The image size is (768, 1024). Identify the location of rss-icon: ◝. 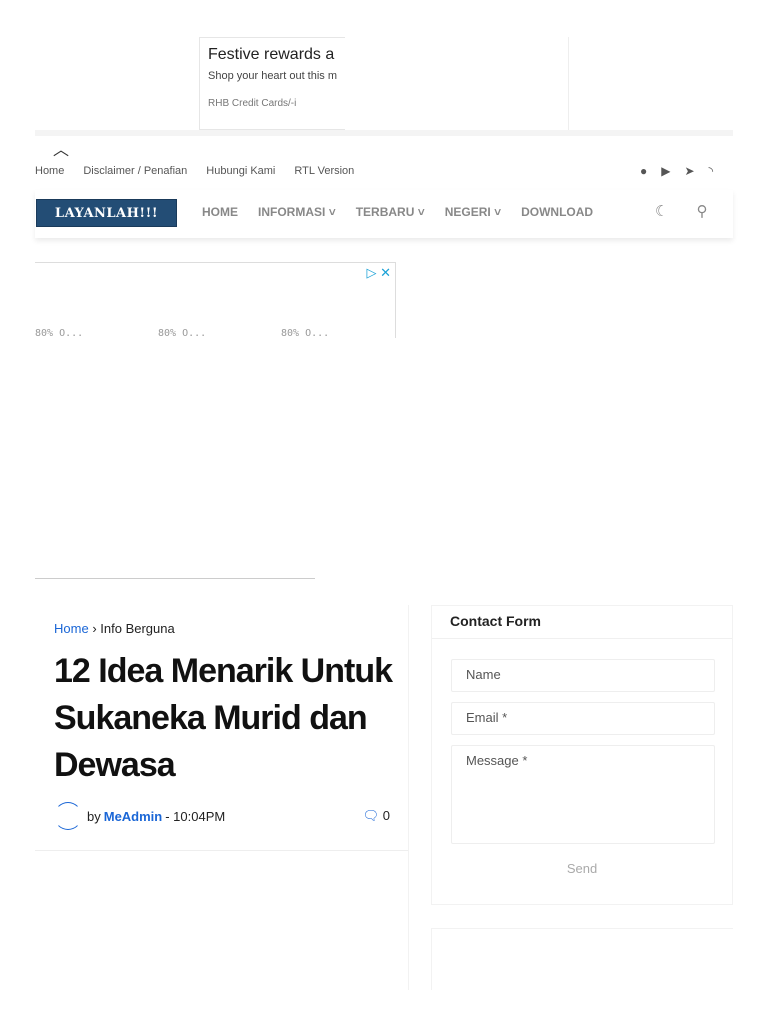
(711, 171).